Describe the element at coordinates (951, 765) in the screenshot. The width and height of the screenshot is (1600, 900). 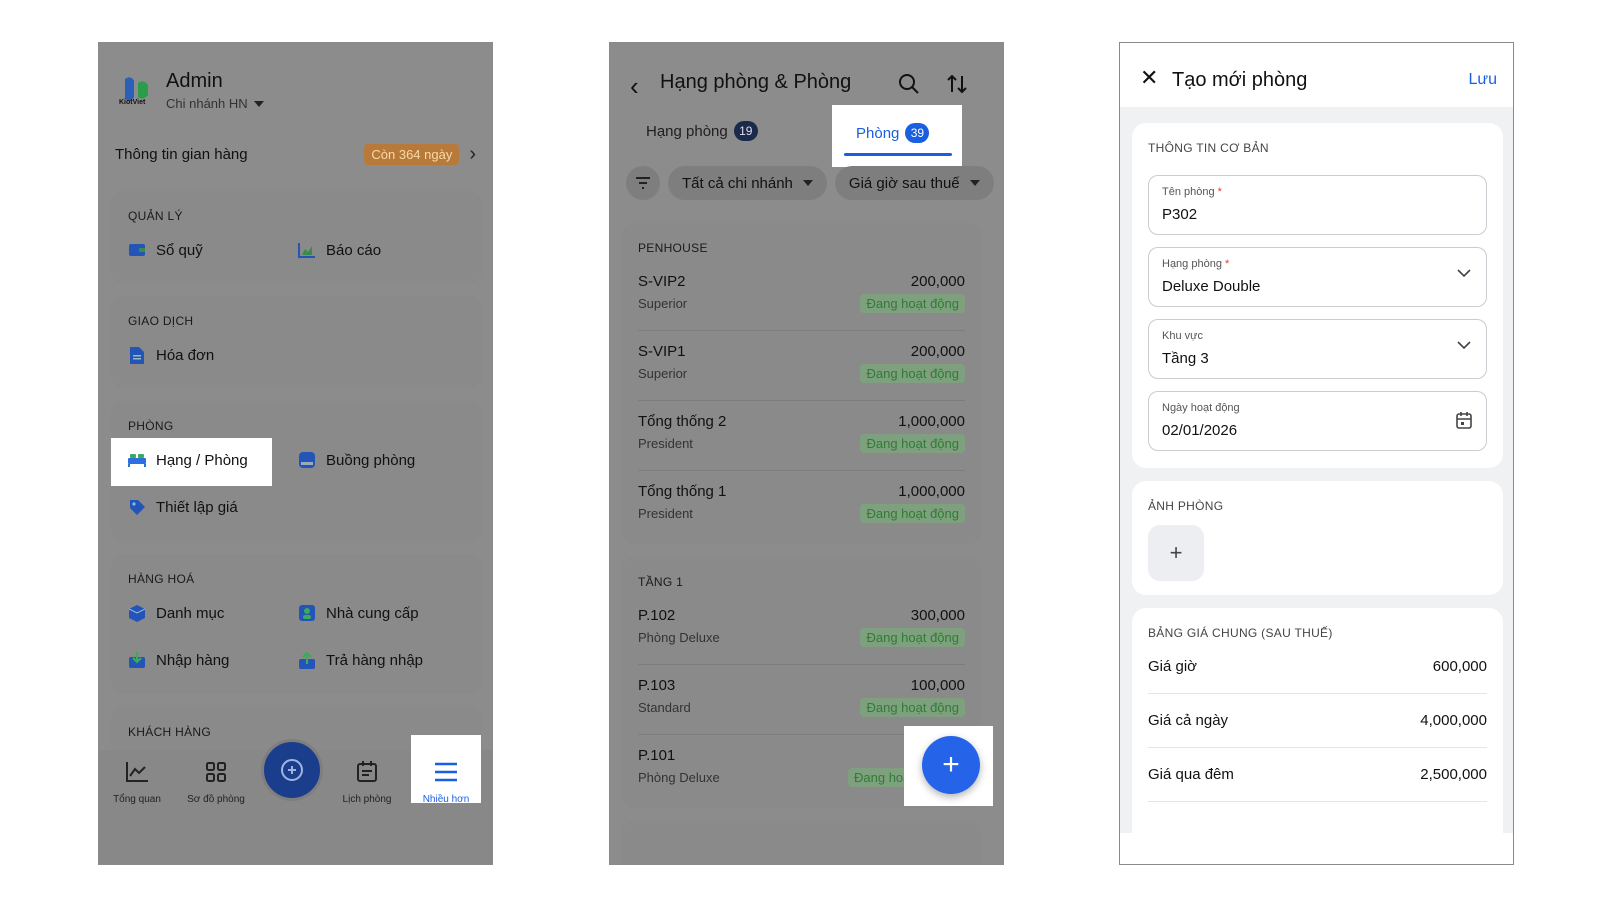
I see `add-room-fab-button: +` at that location.